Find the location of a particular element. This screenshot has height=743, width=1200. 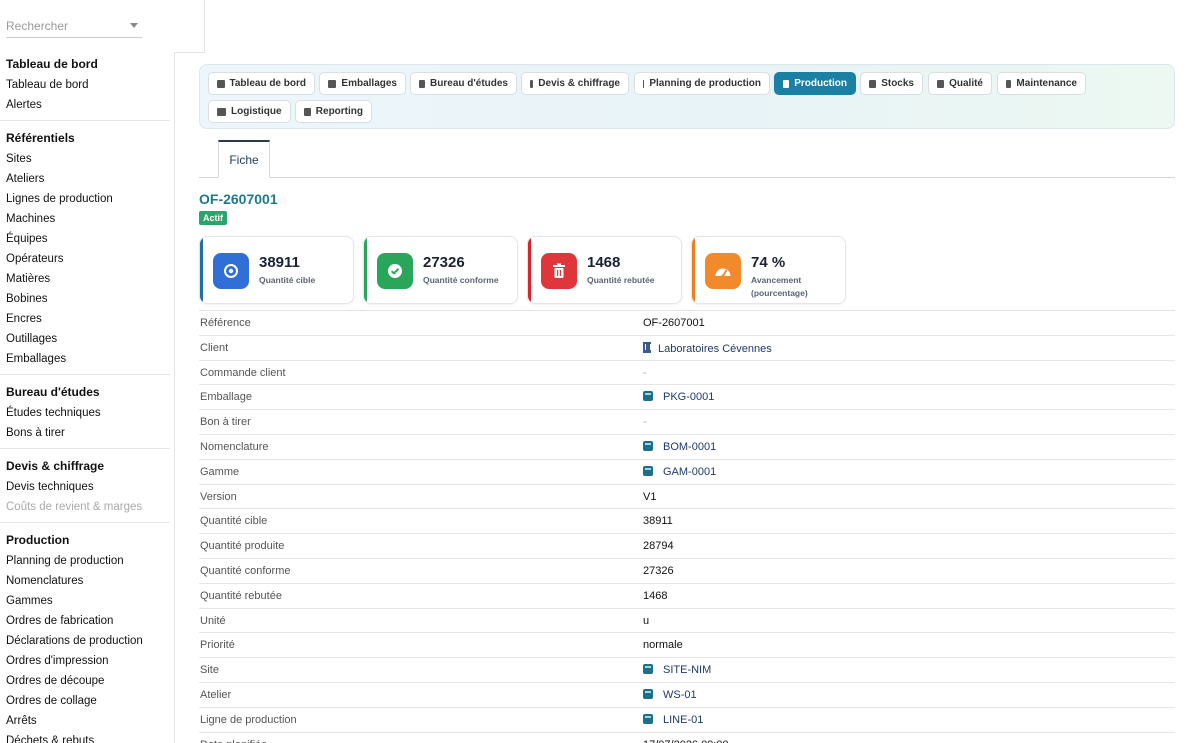

sidebar-item: Ateliers is located at coordinates (85, 179).